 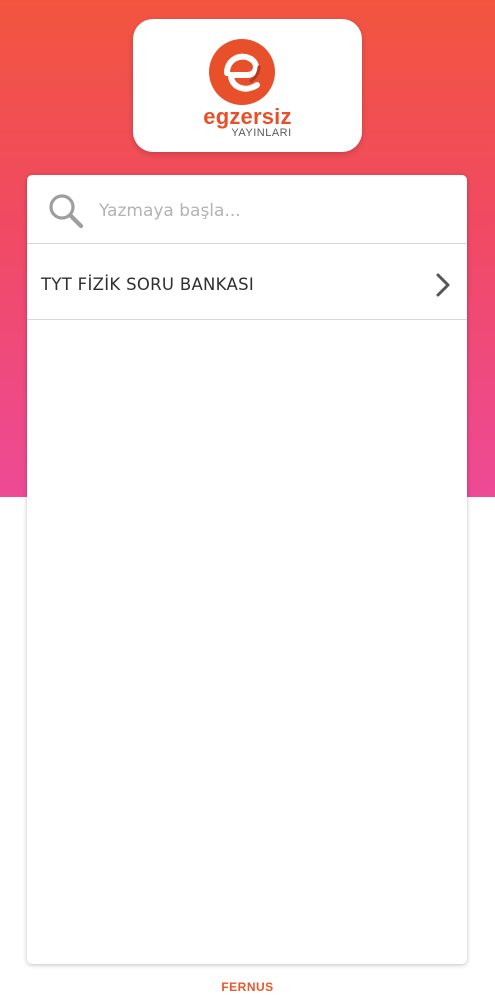 I want to click on egzersiz-logo-mark-icon, so click(x=242, y=72).